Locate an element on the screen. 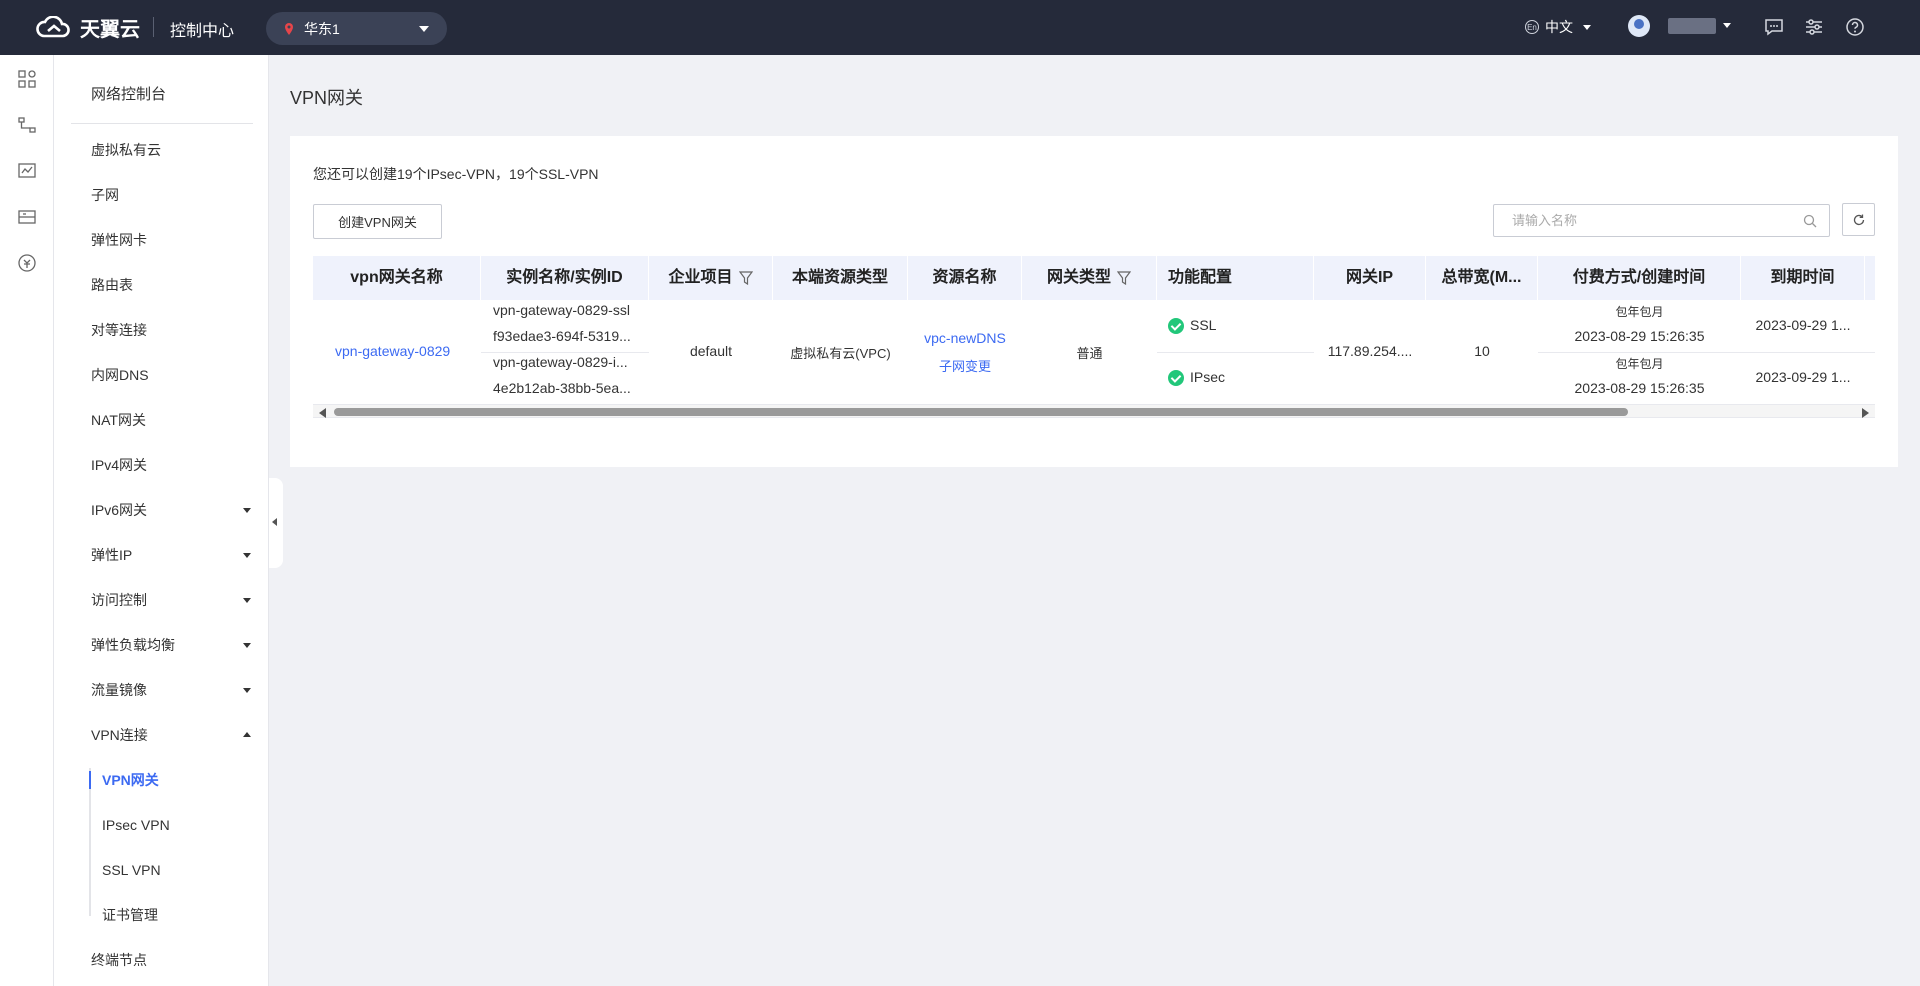 This screenshot has width=1920, height=986. sidebar-title: 网络控制台 is located at coordinates (129, 94).